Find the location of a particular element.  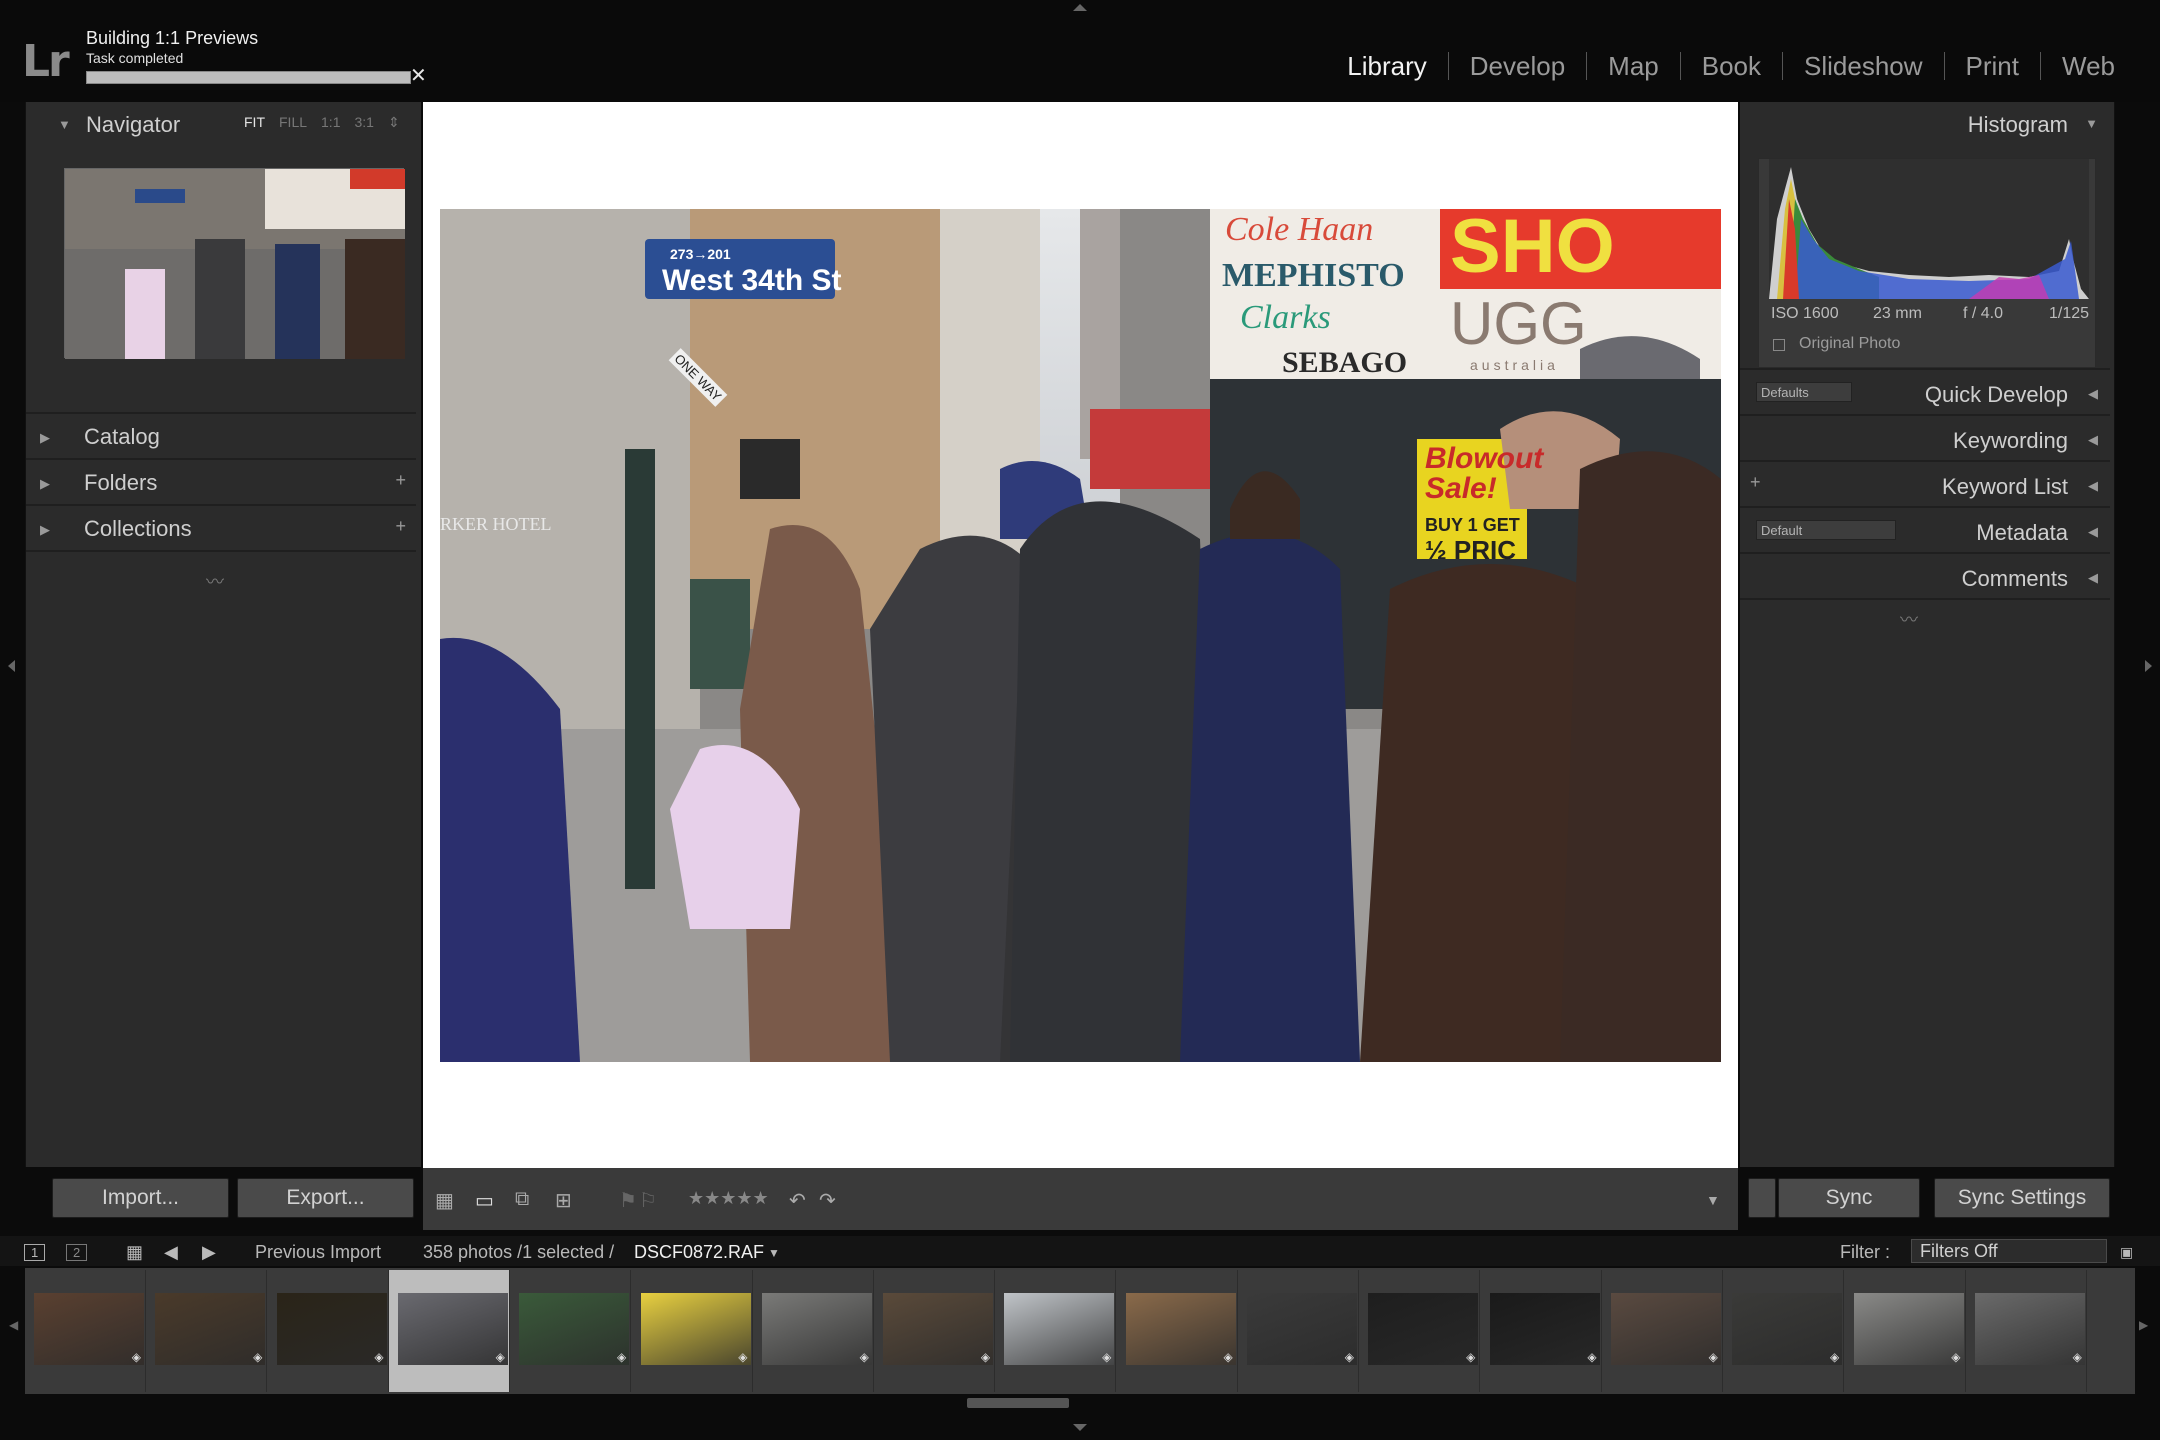

folders-expand-icon: ▶ is located at coordinates (45, 484).